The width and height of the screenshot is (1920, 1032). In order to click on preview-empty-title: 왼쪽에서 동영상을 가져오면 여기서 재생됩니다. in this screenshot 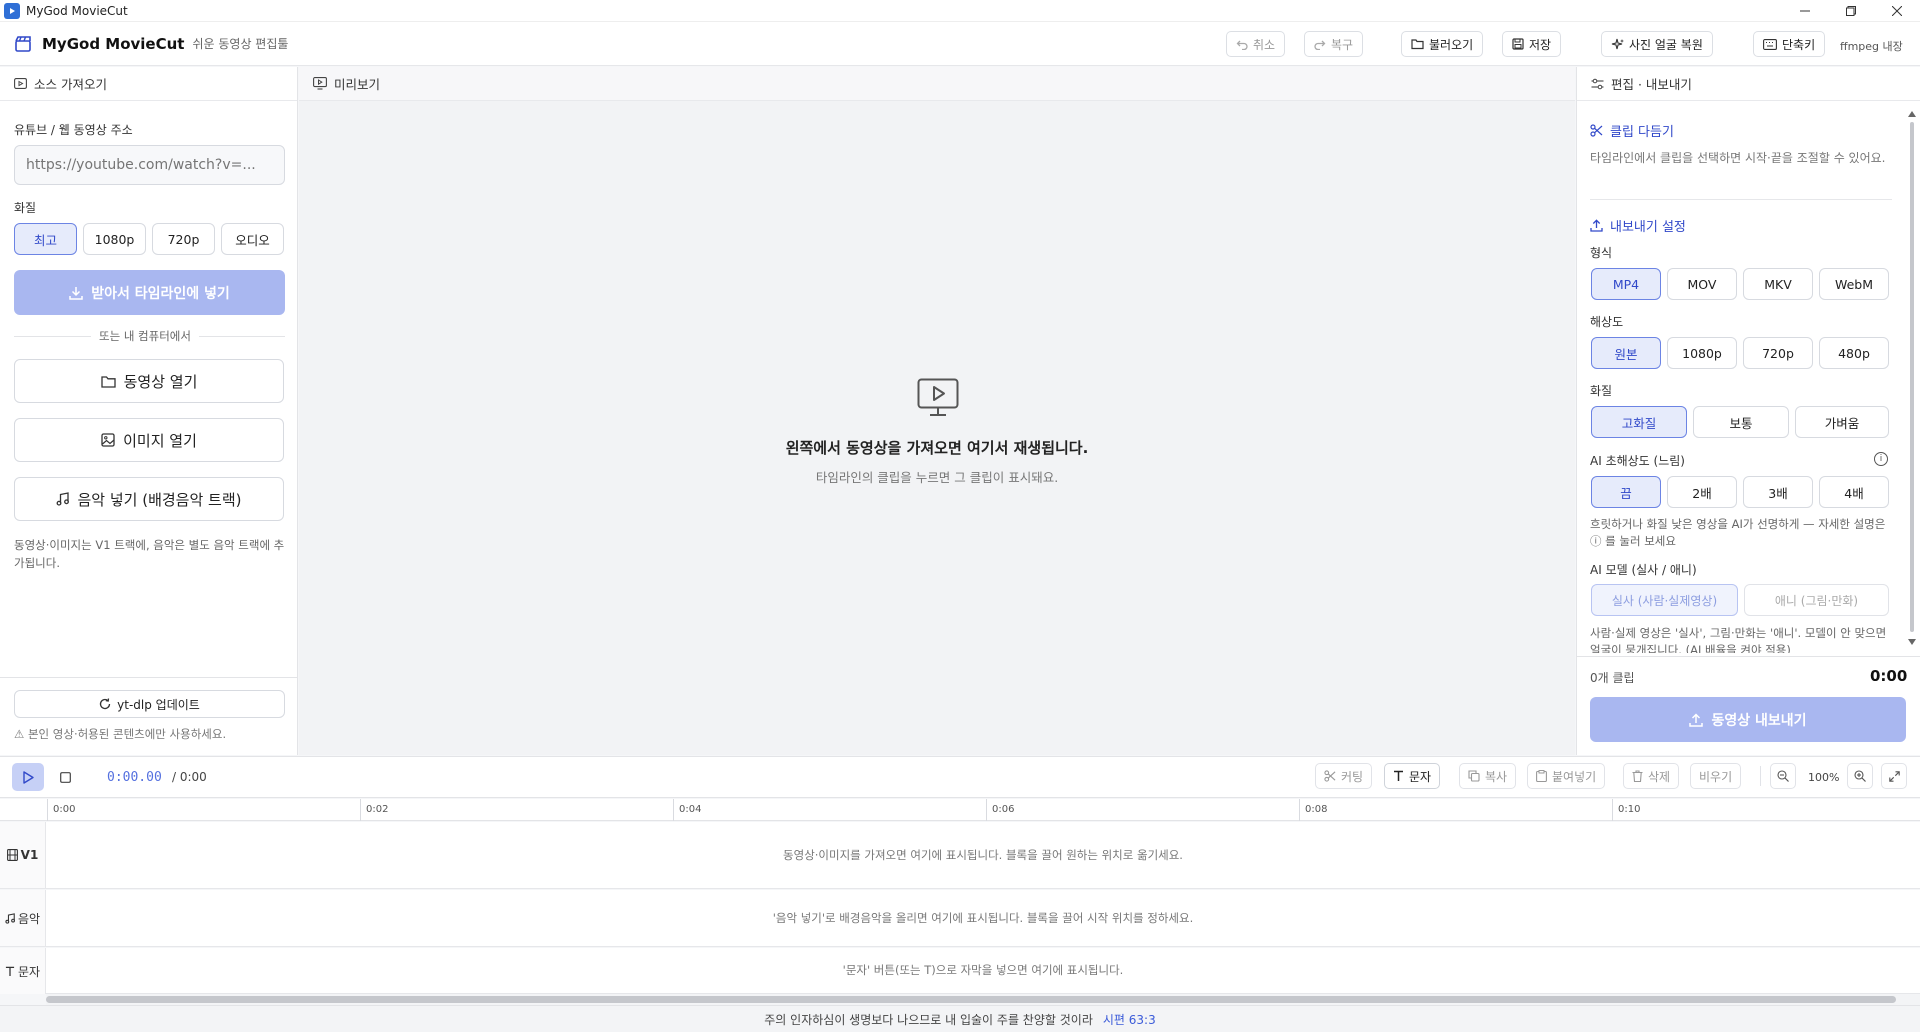, I will do `click(937, 448)`.